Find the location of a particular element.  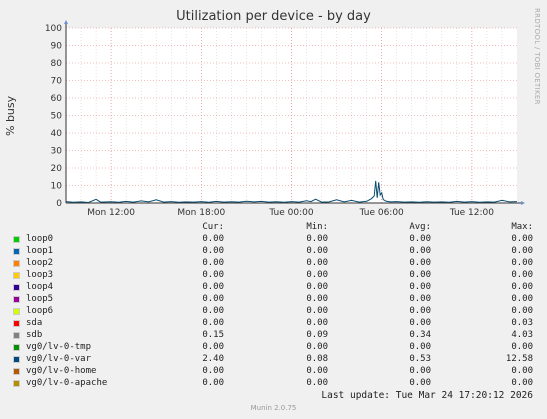

legend-label: loop4 is located at coordinates (40, 287).